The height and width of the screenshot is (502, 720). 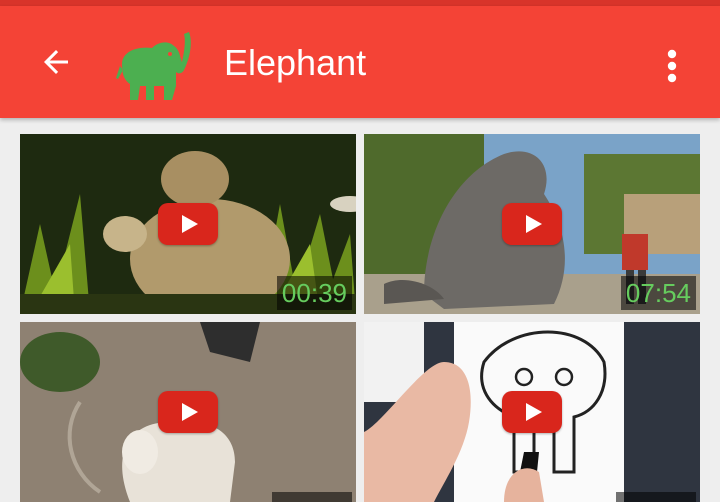 I want to click on more-vert-icon, so click(x=672, y=66).